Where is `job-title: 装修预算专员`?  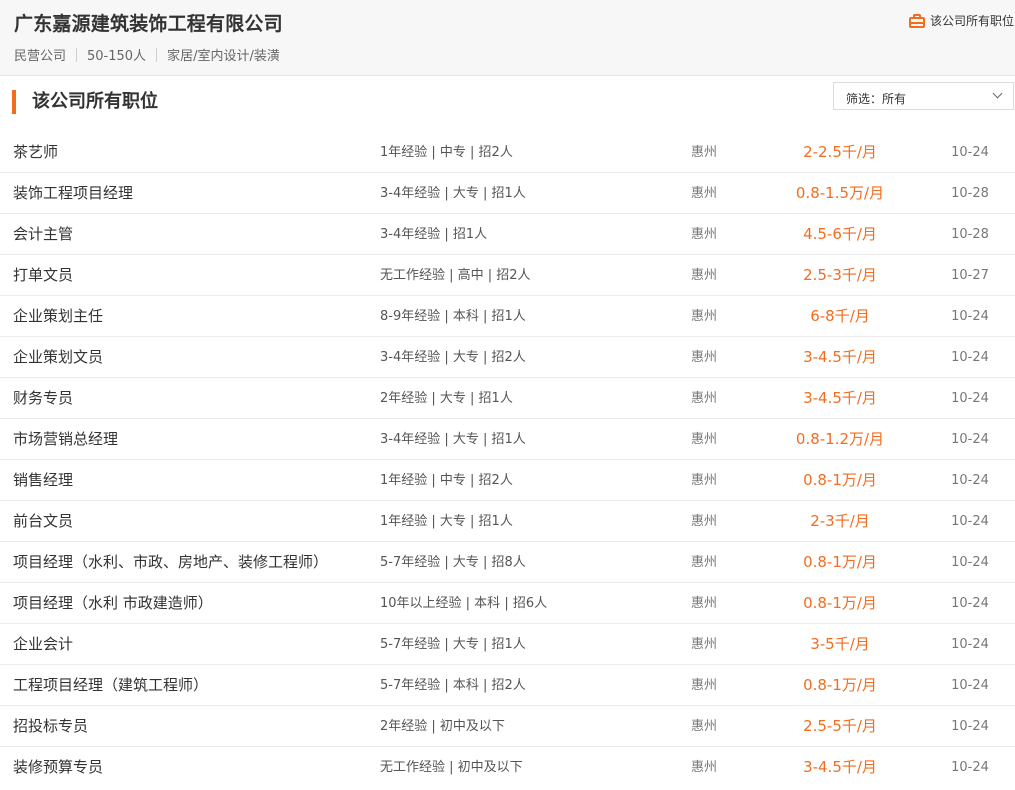 job-title: 装修预算专员 is located at coordinates (58, 767).